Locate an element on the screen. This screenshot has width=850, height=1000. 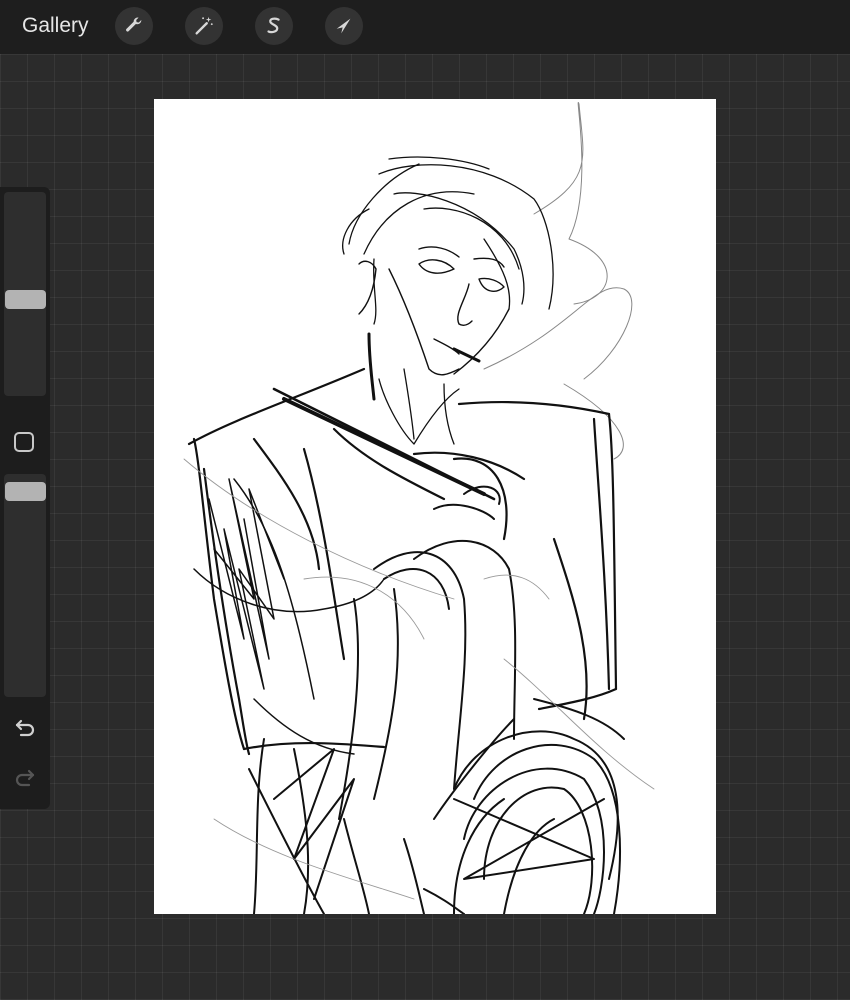
gallery-button: Gallery is located at coordinates (55, 26).